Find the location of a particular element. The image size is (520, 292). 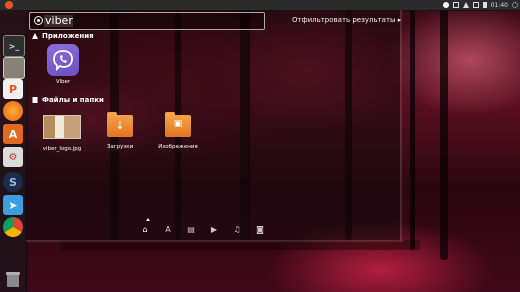

system-tray: 01:40 is located at coordinates (480, 5).